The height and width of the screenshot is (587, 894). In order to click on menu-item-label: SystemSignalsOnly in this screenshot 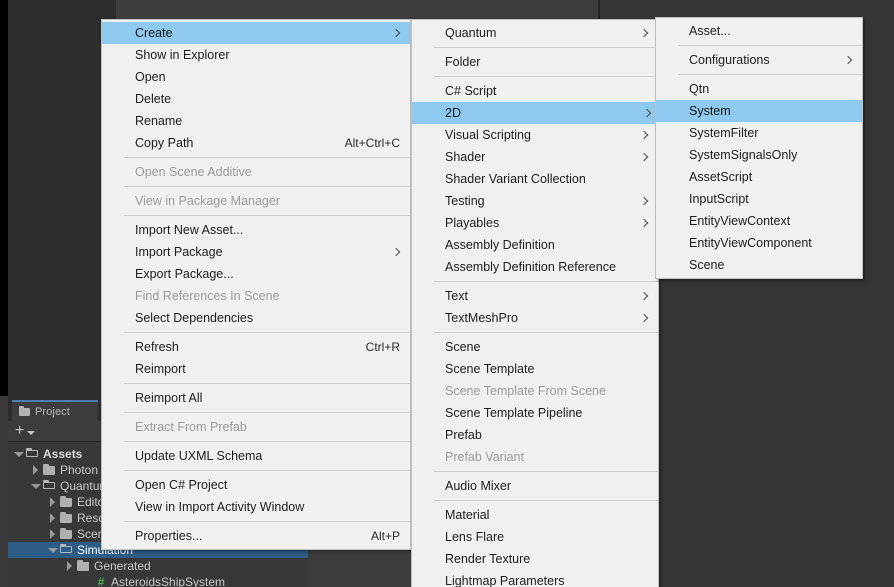, I will do `click(743, 155)`.